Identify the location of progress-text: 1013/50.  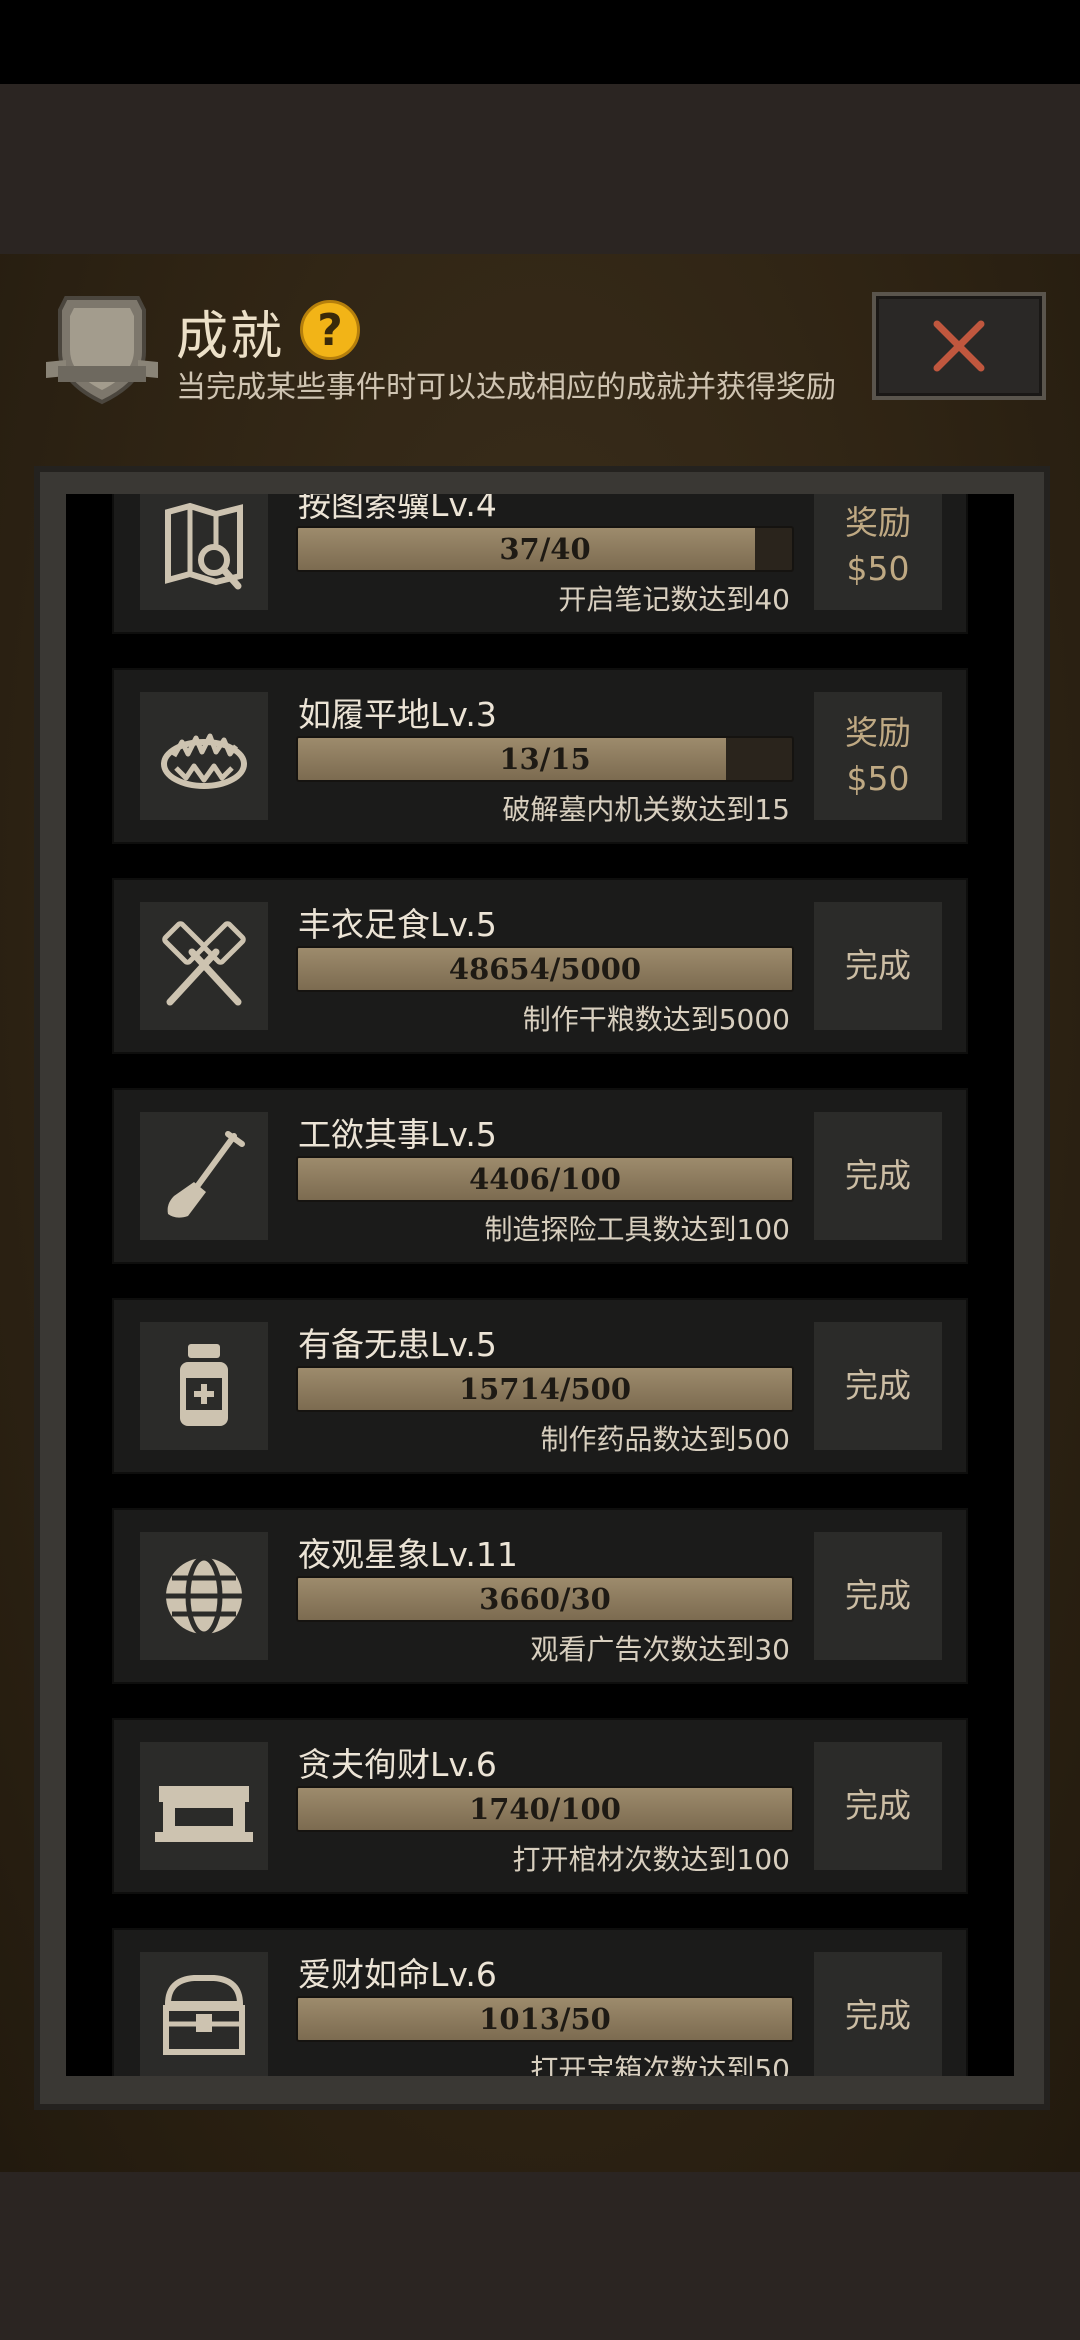
(545, 2019).